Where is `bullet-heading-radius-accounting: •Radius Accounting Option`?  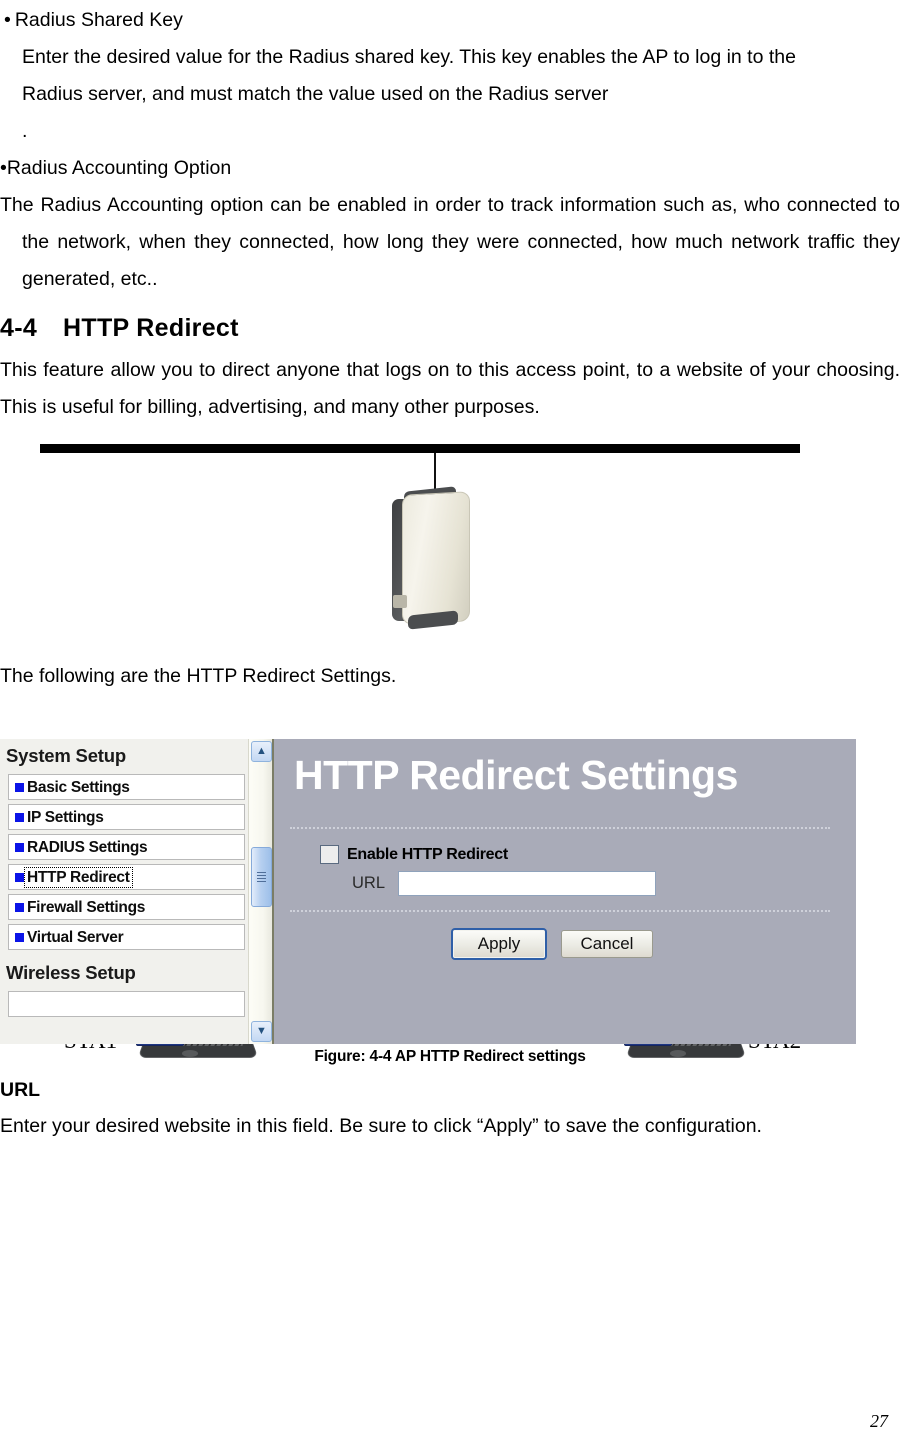
bullet-heading-radius-accounting: •Radius Accounting Option is located at coordinates (450, 168).